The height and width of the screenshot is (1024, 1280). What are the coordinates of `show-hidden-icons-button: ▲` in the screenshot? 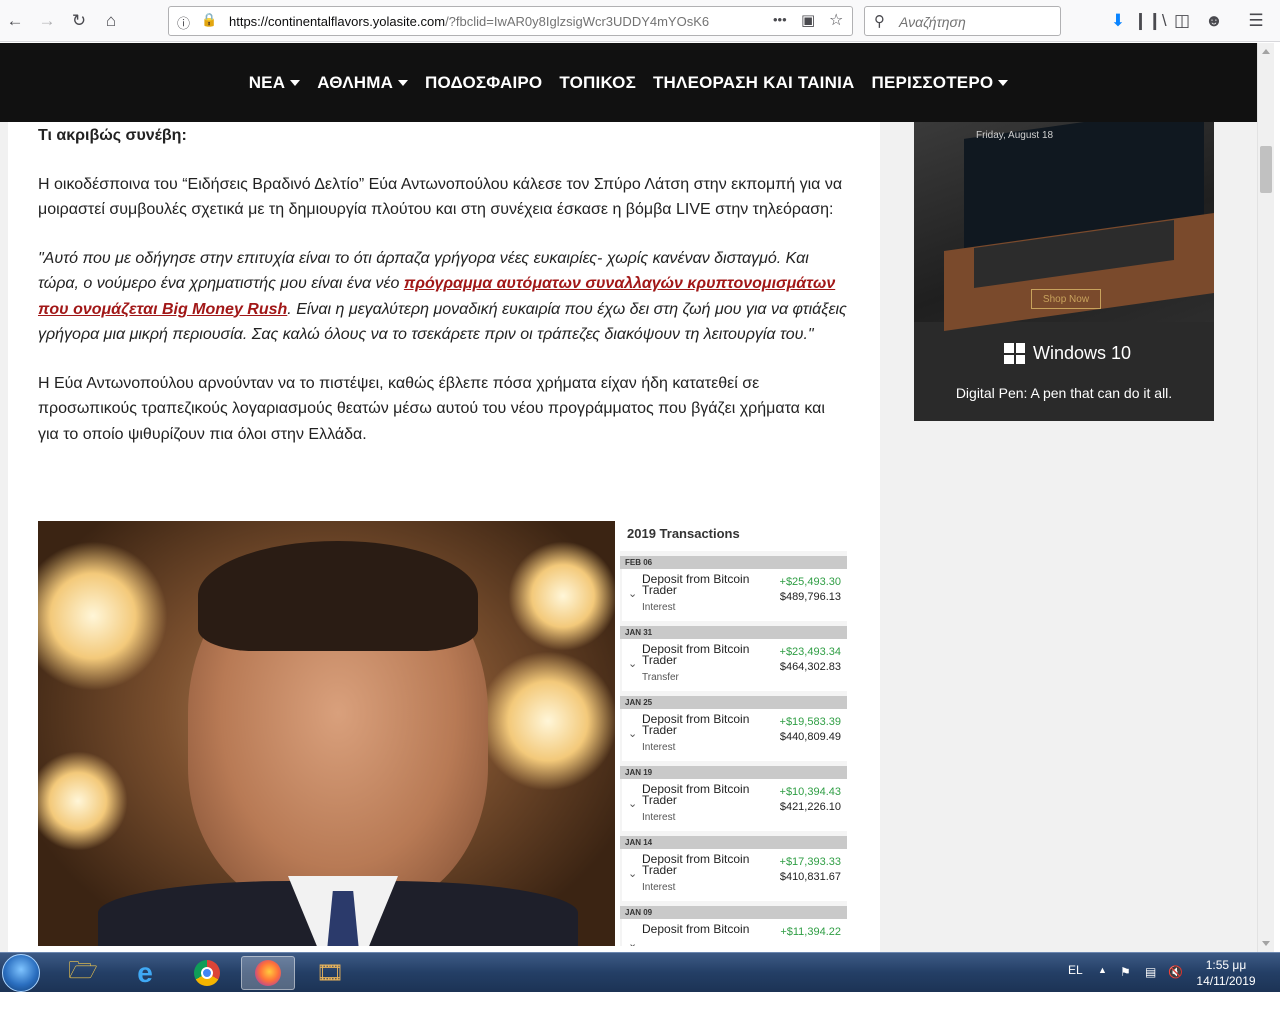 It's located at (1102, 970).